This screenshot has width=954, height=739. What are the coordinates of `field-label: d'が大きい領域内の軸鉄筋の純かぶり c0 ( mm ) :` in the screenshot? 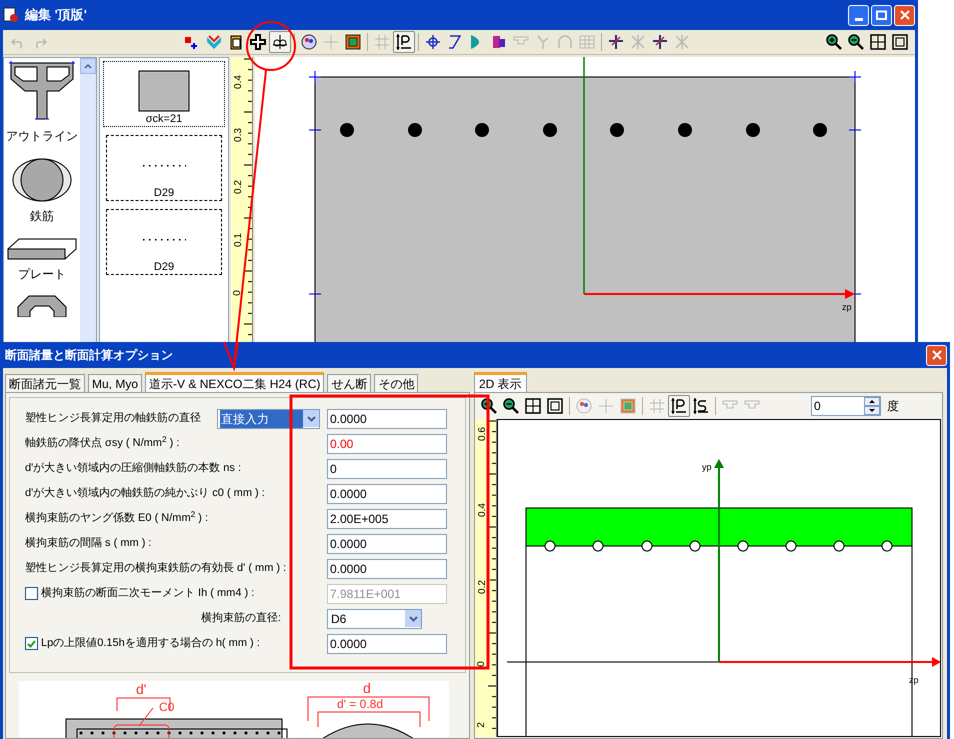 It's located at (145, 494).